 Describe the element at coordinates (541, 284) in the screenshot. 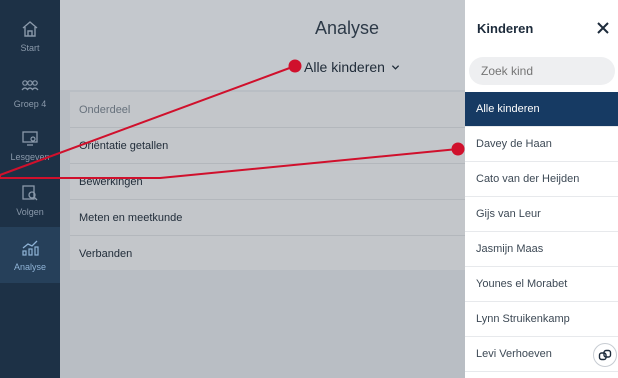

I see `list-item: Younes el Morabet` at that location.